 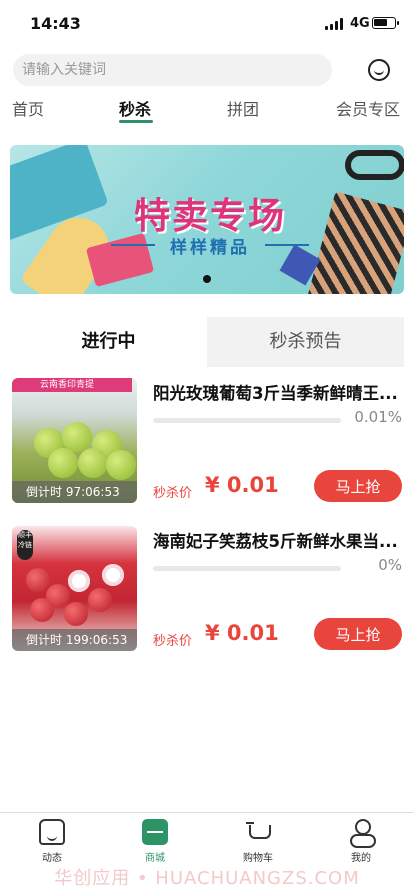 What do you see at coordinates (155, 832) in the screenshot?
I see `mall-icon` at bounding box center [155, 832].